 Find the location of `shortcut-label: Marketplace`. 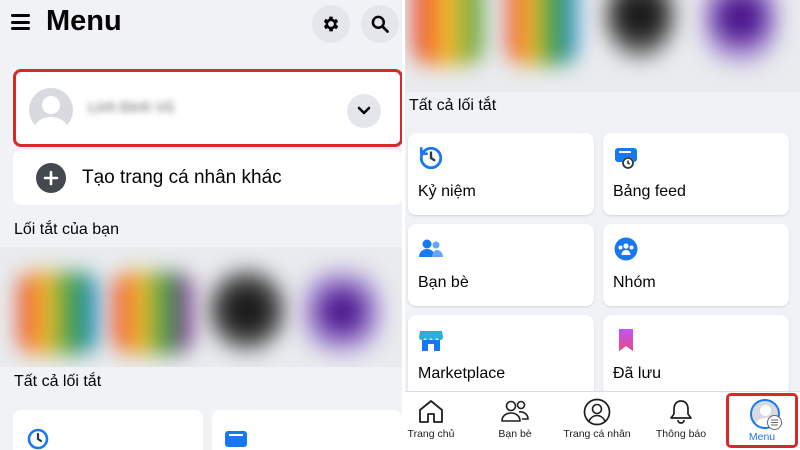

shortcut-label: Marketplace is located at coordinates (462, 373).